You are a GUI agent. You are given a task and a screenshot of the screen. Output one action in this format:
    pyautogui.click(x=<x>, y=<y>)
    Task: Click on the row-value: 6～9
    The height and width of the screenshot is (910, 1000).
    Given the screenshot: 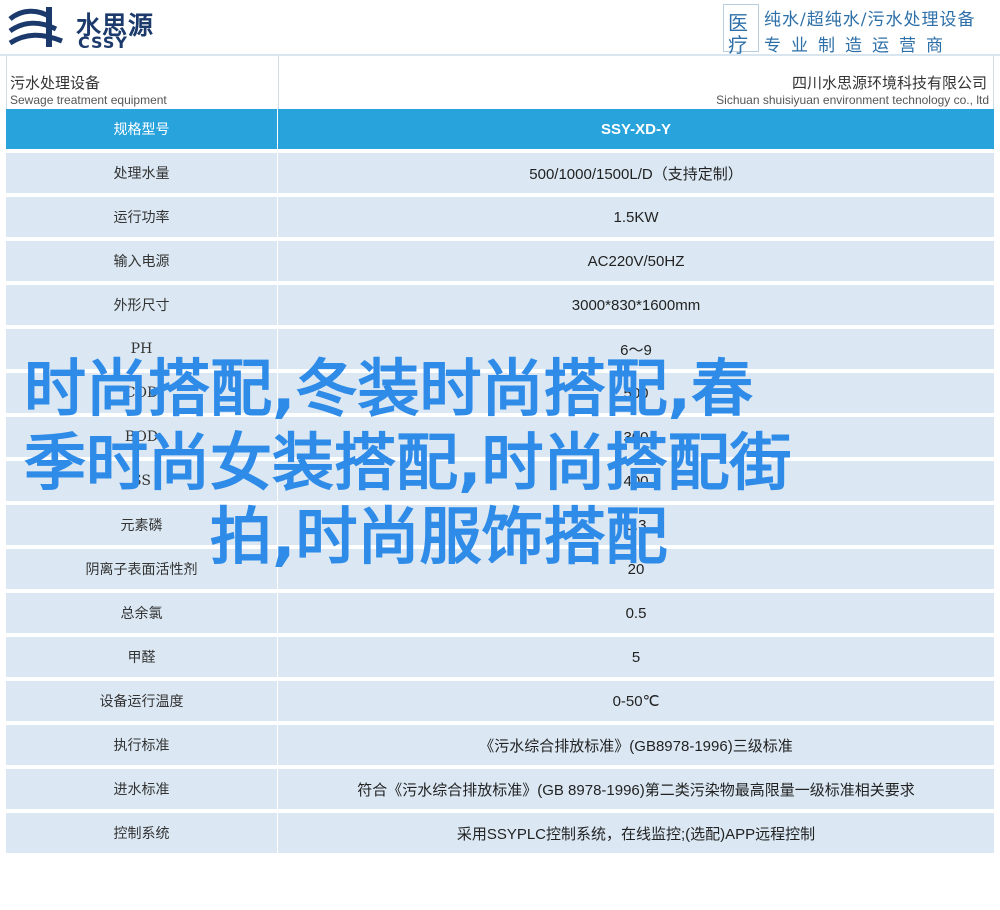 What is the action you would take?
    pyautogui.click(x=636, y=350)
    